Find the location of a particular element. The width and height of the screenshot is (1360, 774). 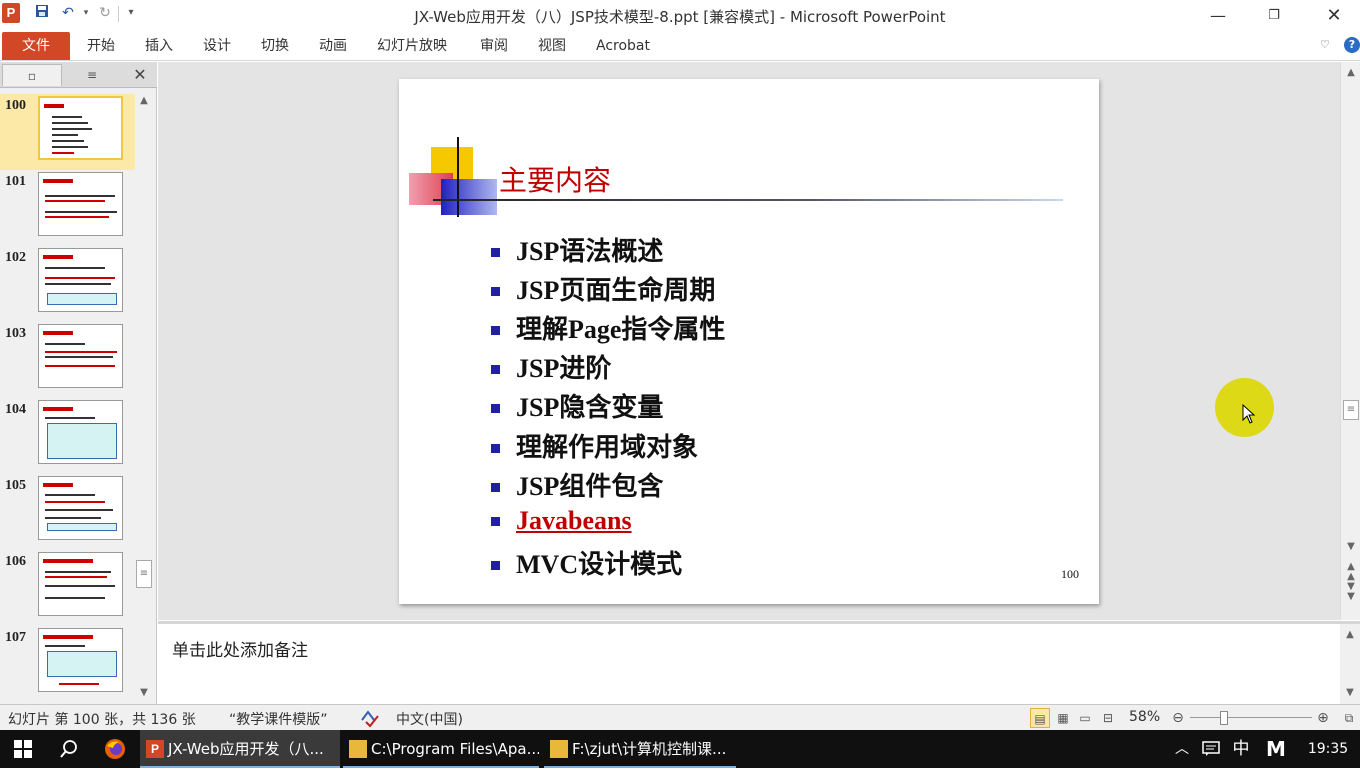

thumbnail-100: 100 is located at coordinates (67, 132).